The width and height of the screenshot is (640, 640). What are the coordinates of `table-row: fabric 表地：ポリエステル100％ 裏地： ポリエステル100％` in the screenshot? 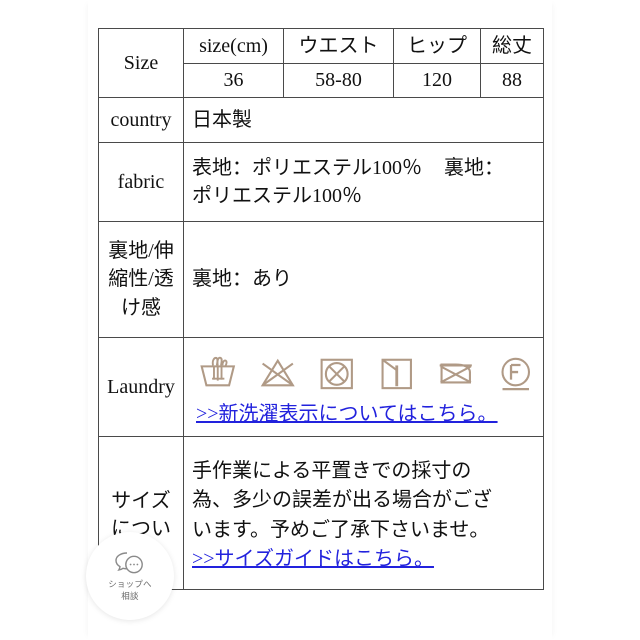 It's located at (321, 182).